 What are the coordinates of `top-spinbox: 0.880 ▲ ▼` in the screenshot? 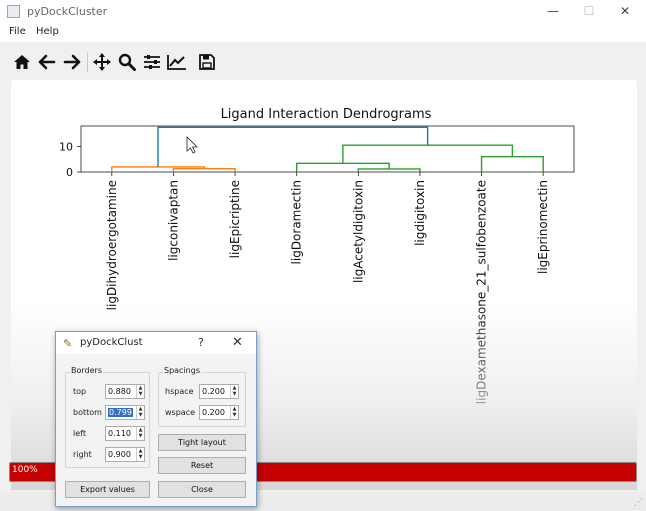 It's located at (125, 391).